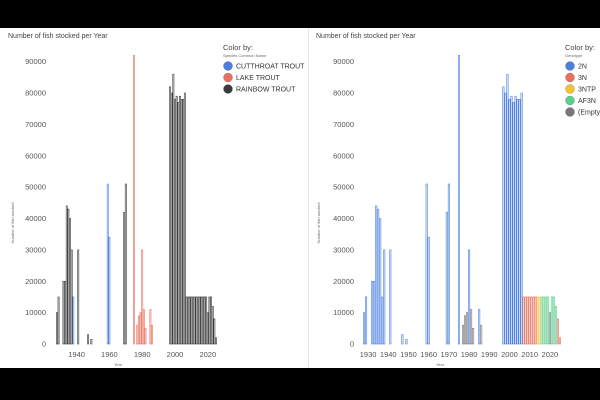 Image resolution: width=600 pixels, height=400 pixels. I want to click on legend-label: RAINBOW TROUT, so click(266, 90).